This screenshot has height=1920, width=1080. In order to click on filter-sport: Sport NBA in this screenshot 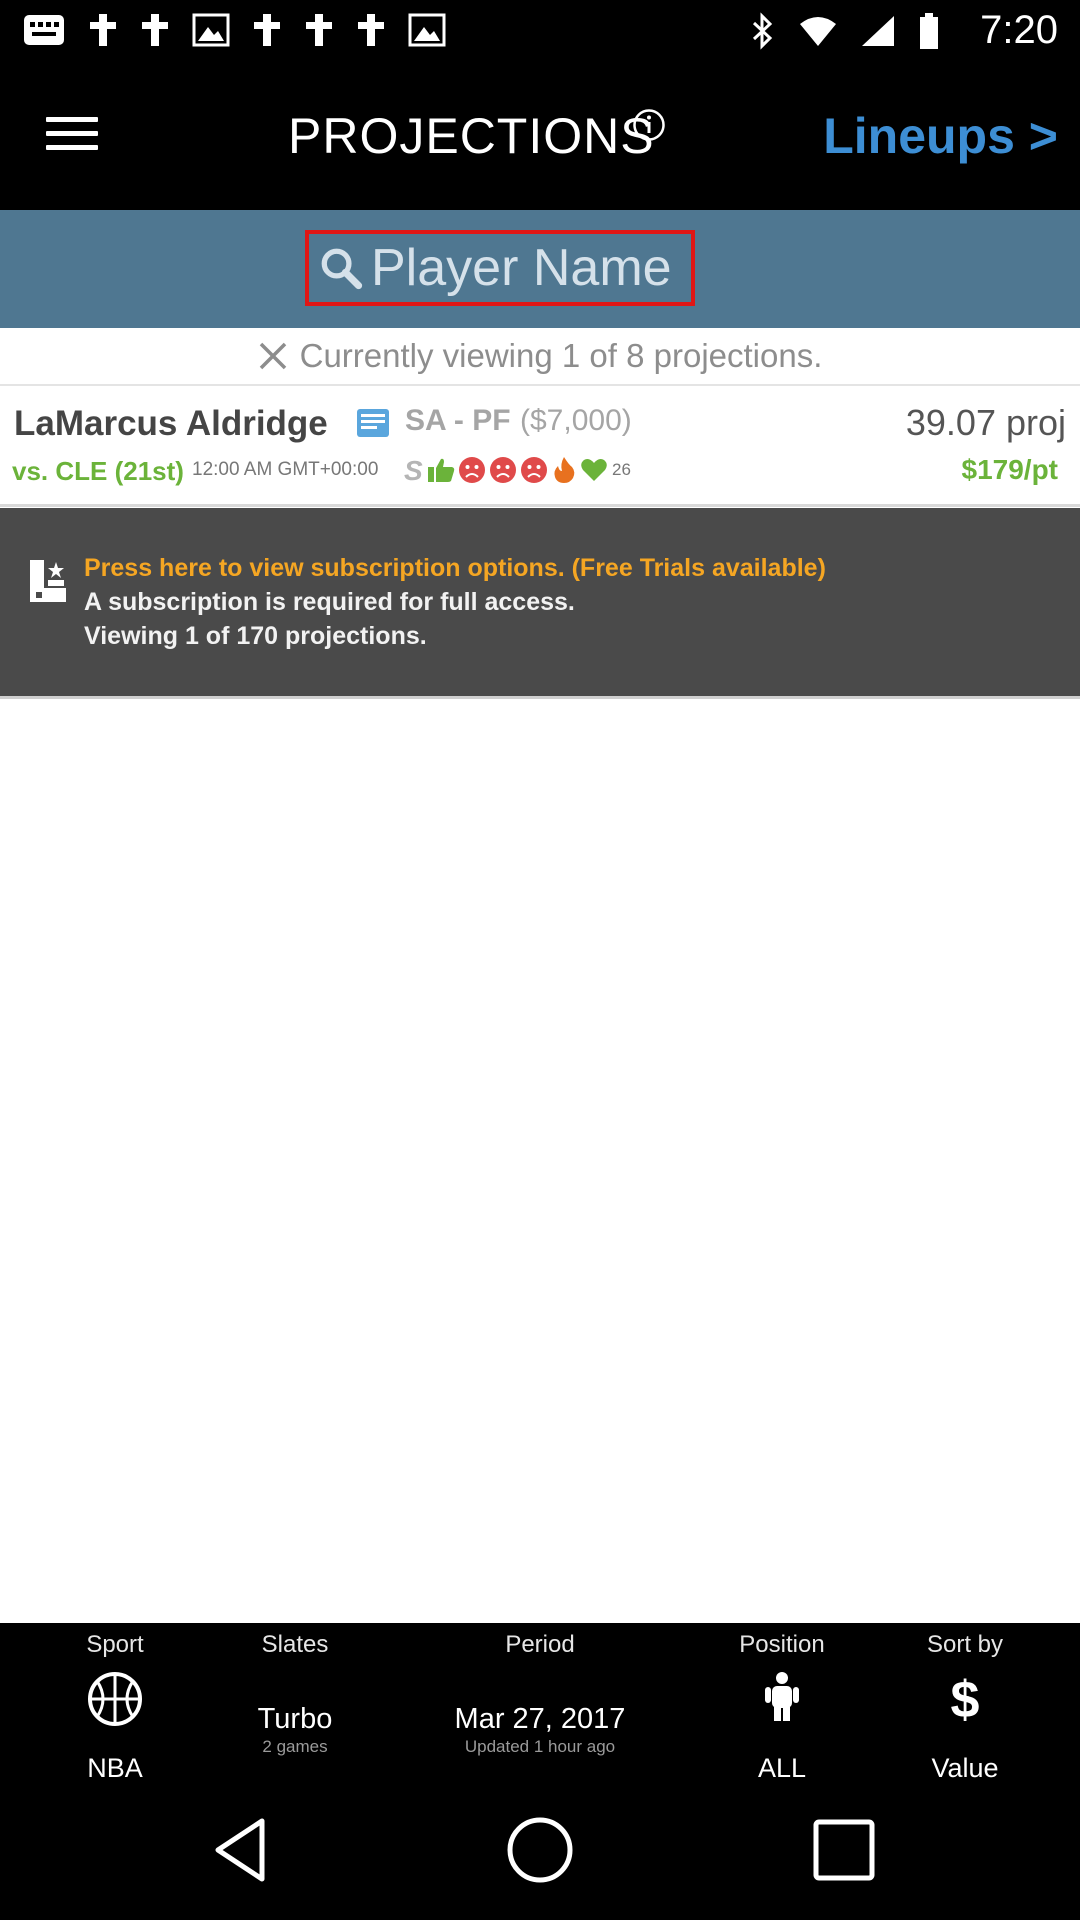, I will do `click(115, 1703)`.